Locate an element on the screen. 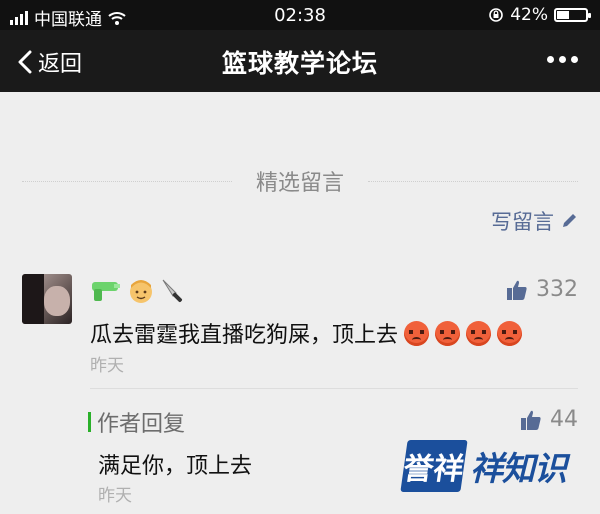 Image resolution: width=600 pixels, height=514 pixels. author-reply-label: 作者回复 is located at coordinates (136, 422).